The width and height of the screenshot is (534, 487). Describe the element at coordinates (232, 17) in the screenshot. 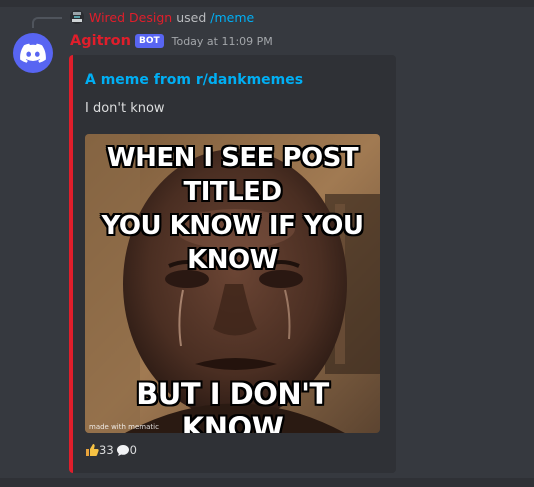

I see `slash-command: /meme` at that location.